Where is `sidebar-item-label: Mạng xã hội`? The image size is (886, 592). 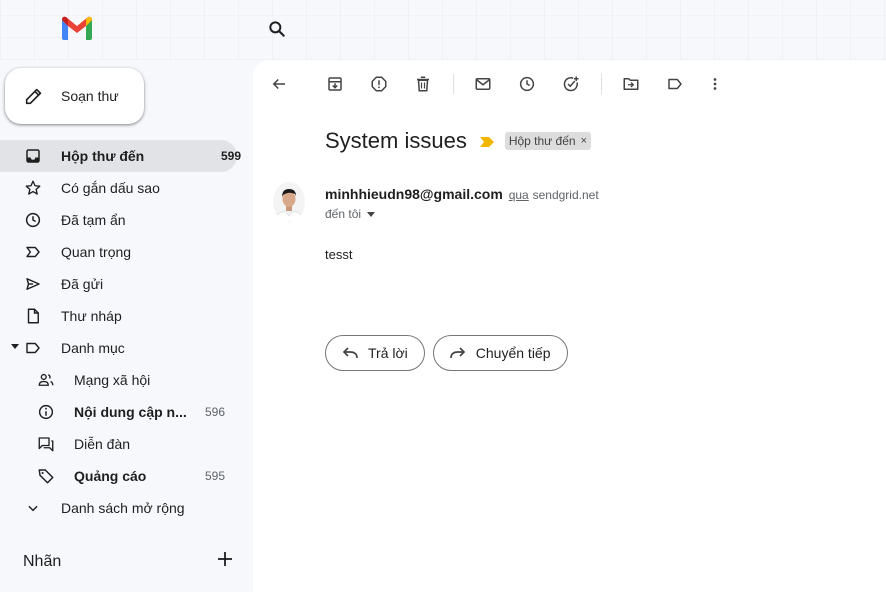 sidebar-item-label: Mạng xã hội is located at coordinates (112, 380).